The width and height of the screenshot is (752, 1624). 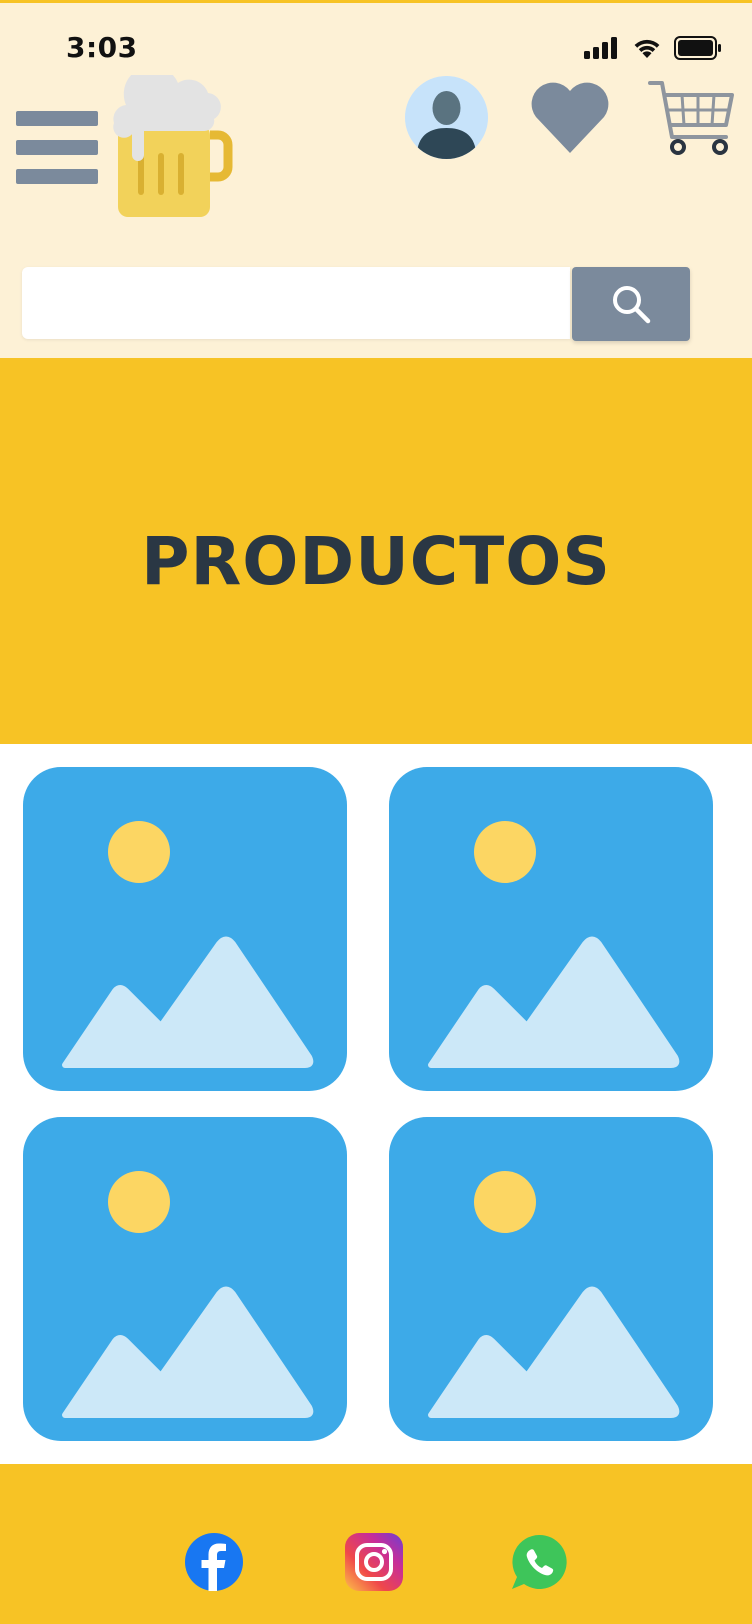 What do you see at coordinates (172, 149) in the screenshot?
I see `beer-mug-logo` at bounding box center [172, 149].